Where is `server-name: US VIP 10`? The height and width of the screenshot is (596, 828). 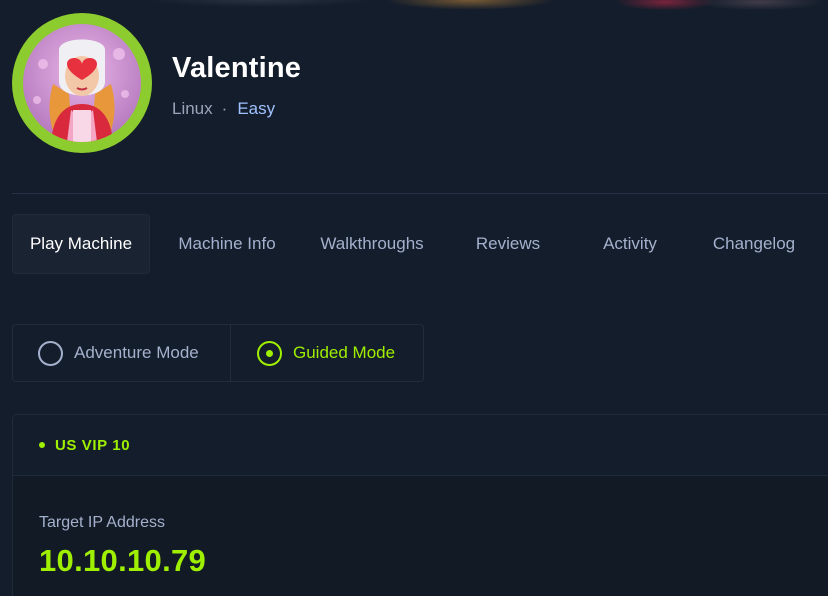
server-name: US VIP 10 is located at coordinates (93, 445).